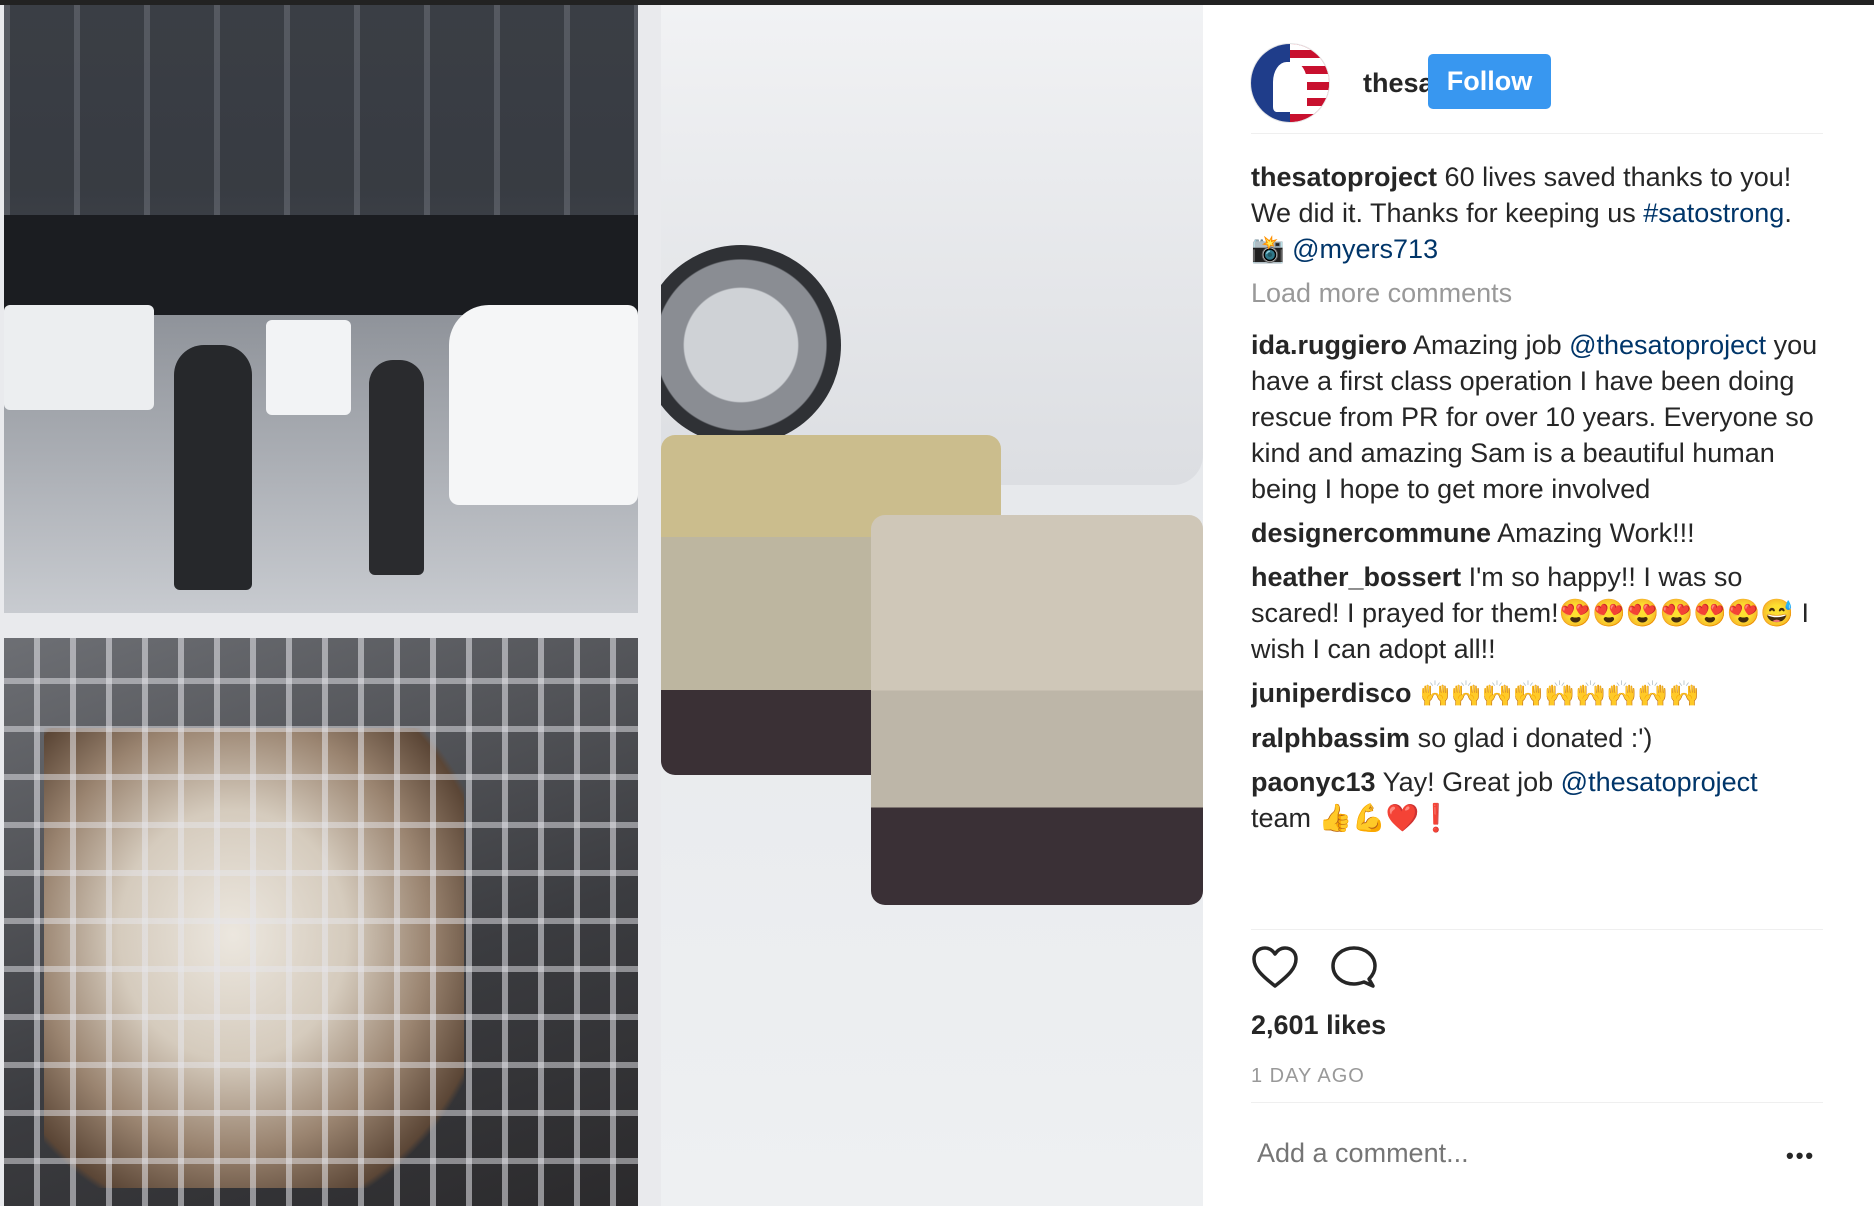  Describe the element at coordinates (1308, 1076) in the screenshot. I see `post-timestamp: 1 DAY AGO` at that location.